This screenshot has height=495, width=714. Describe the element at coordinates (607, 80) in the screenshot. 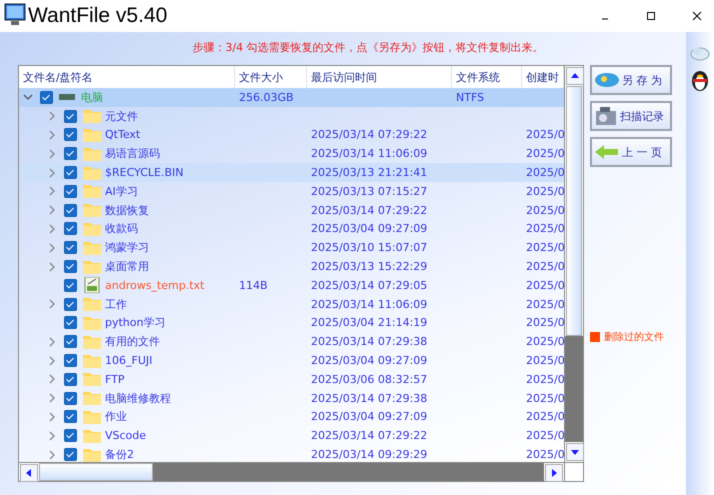

I see `cloud-icon` at that location.